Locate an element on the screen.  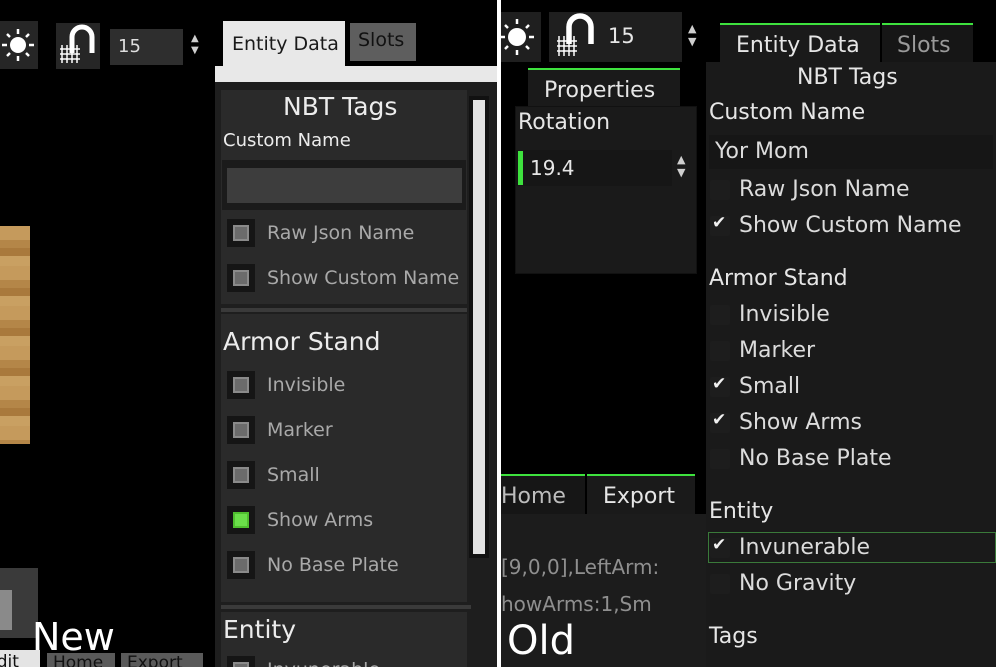
show-arms-label: Show Arms is located at coordinates (800, 422).